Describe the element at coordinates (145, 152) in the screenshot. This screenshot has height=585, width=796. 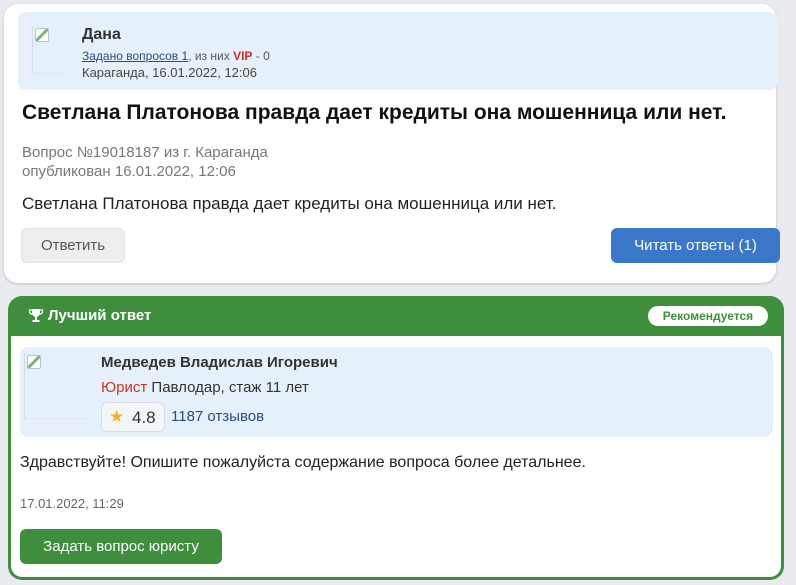
I see `question-number: Вопрос №19018187 из г. Караганда` at that location.